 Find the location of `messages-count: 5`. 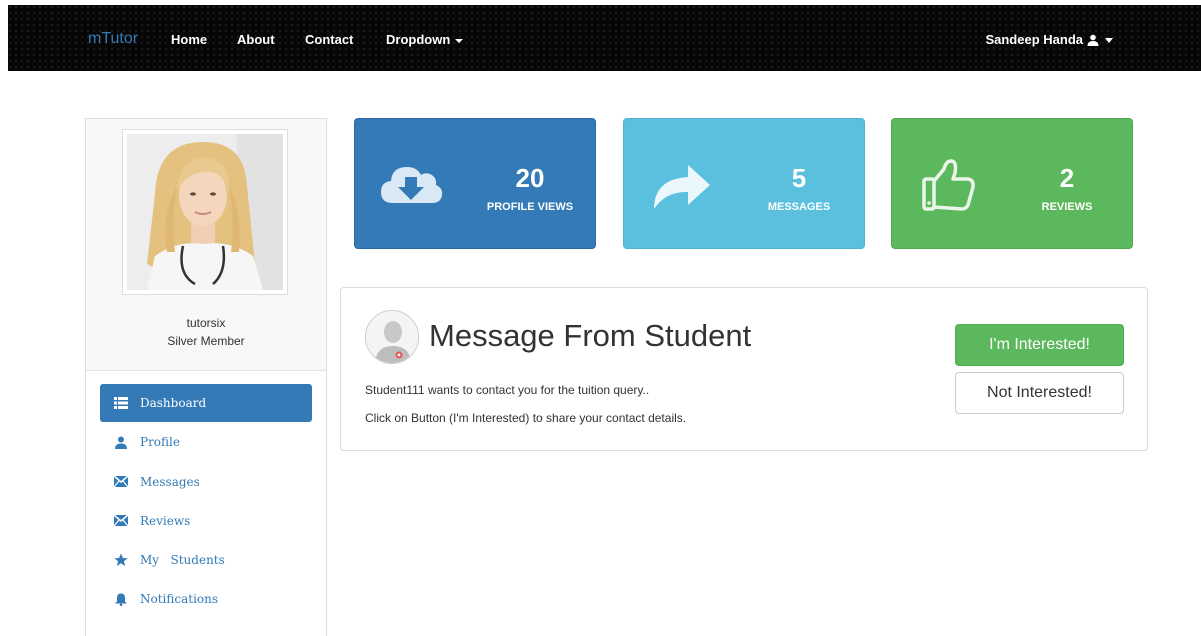

messages-count: 5 is located at coordinates (799, 178).